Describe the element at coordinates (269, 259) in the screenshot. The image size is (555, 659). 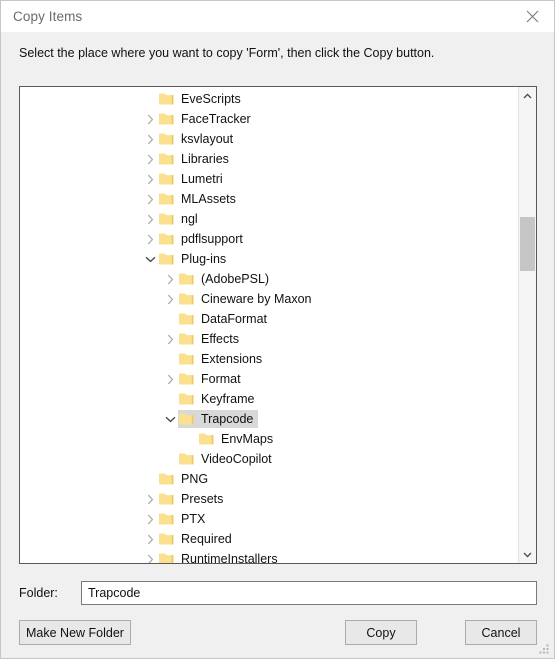
I see `tree-row: Plug-ins` at that location.